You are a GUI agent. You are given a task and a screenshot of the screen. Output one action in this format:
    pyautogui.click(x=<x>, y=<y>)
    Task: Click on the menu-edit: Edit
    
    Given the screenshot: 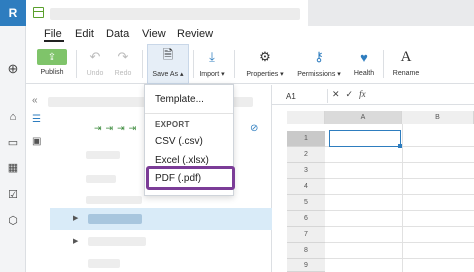 What is the action you would take?
    pyautogui.click(x=84, y=34)
    